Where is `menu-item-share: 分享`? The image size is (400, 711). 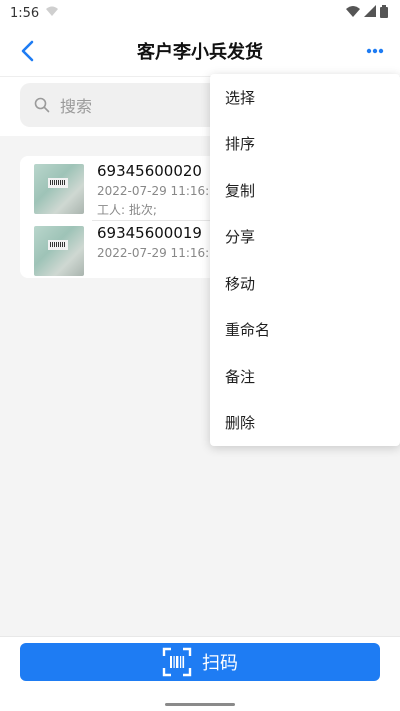
menu-item-share: 分享 is located at coordinates (305, 237).